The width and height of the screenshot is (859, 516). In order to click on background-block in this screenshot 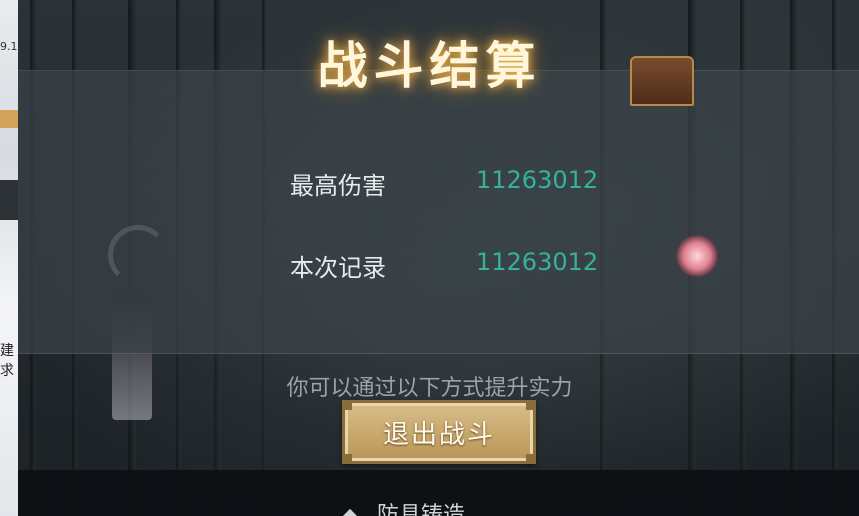, I will do `click(9, 200)`.